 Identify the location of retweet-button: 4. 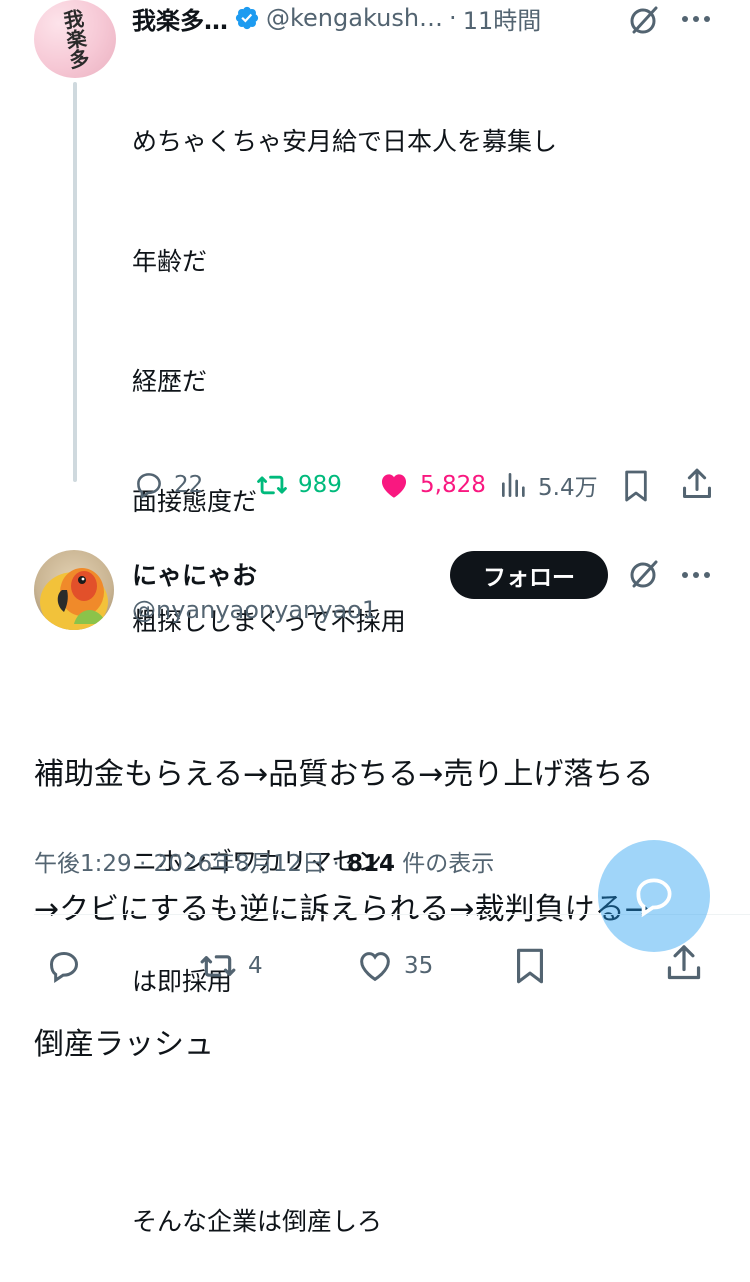
(229, 966).